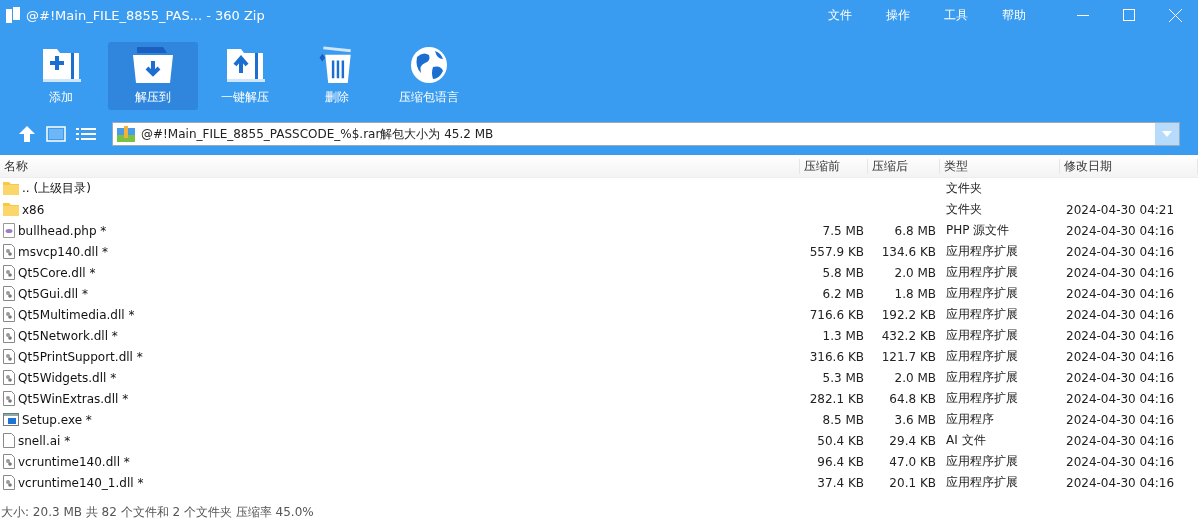  I want to click on original-size: 282.1 KB, so click(836, 398).